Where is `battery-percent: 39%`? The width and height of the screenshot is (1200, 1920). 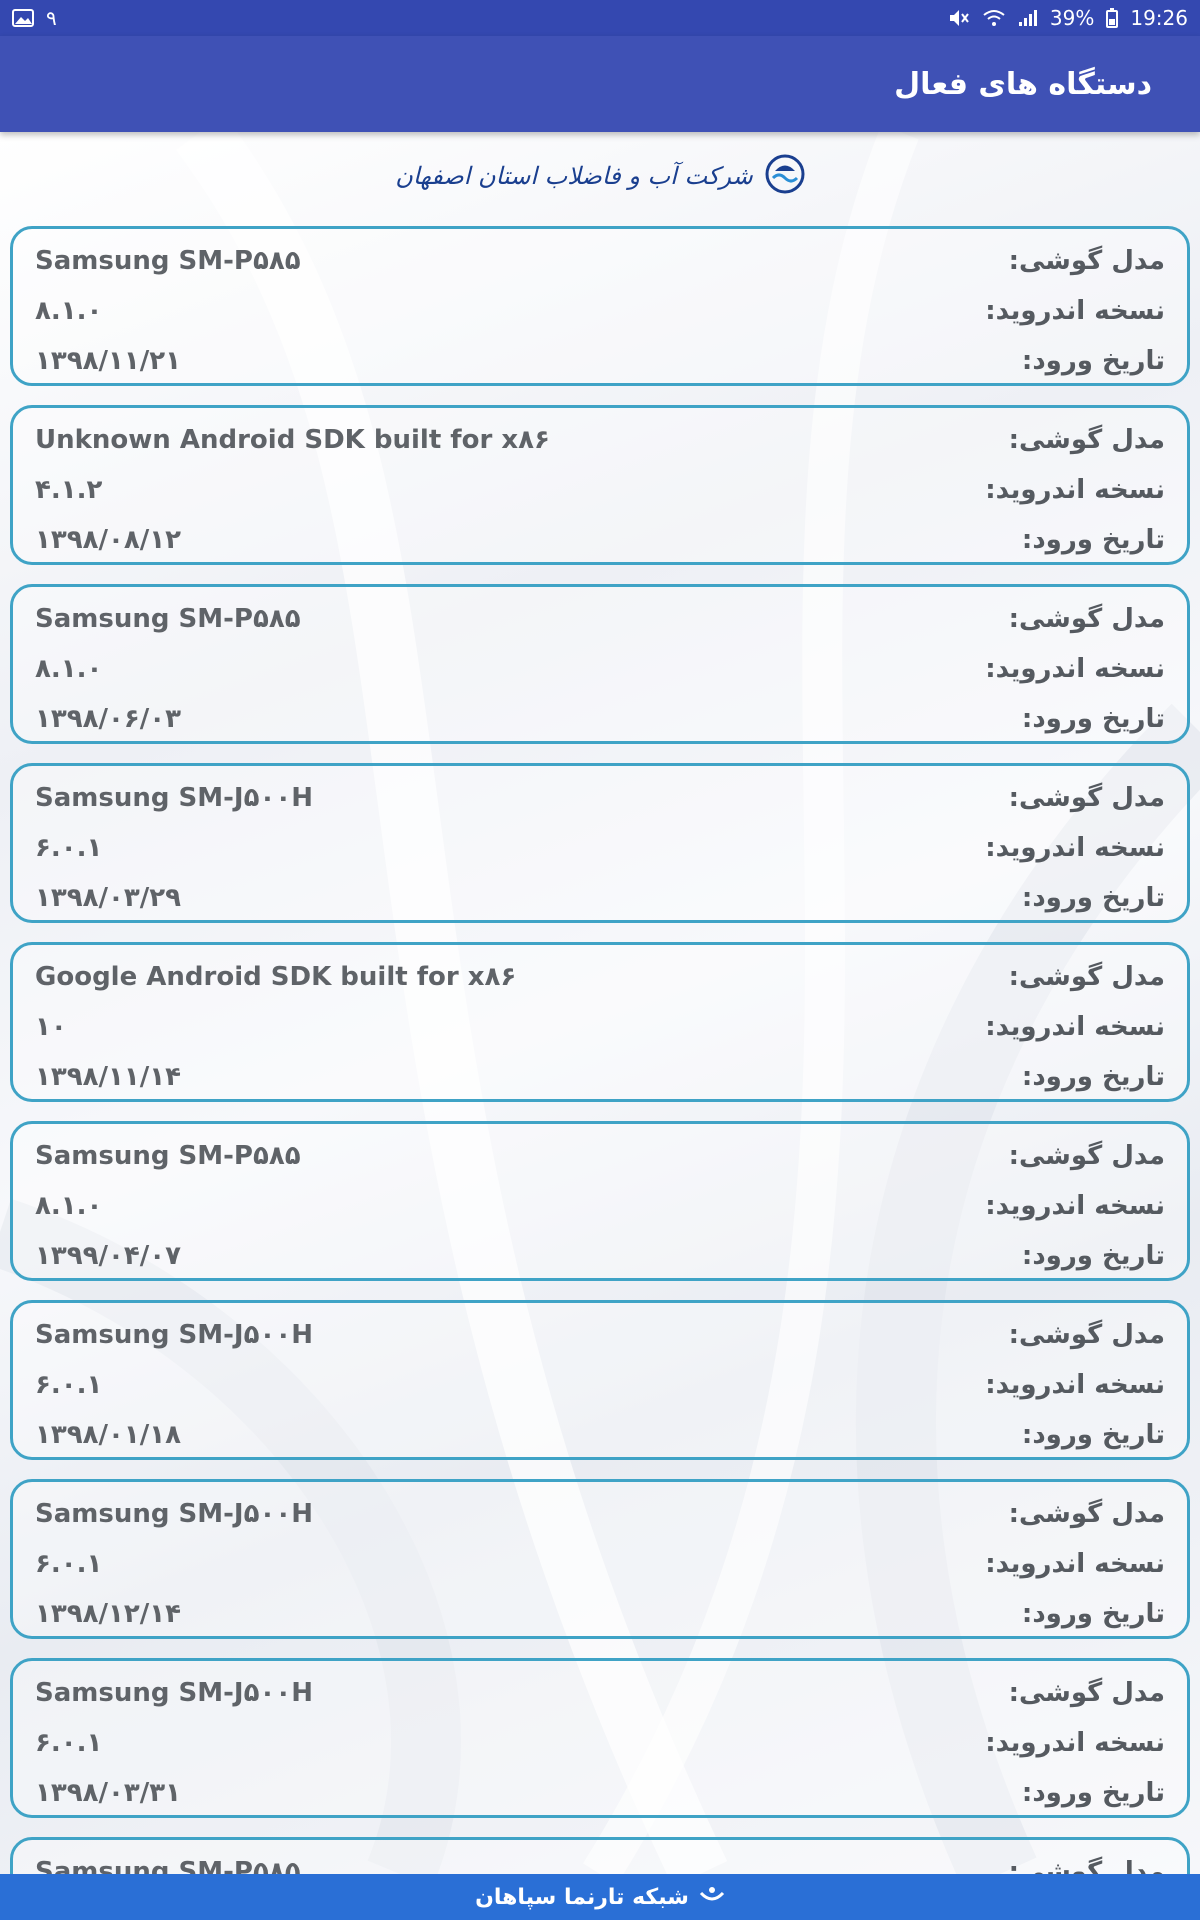
battery-percent: 39% is located at coordinates (1072, 18).